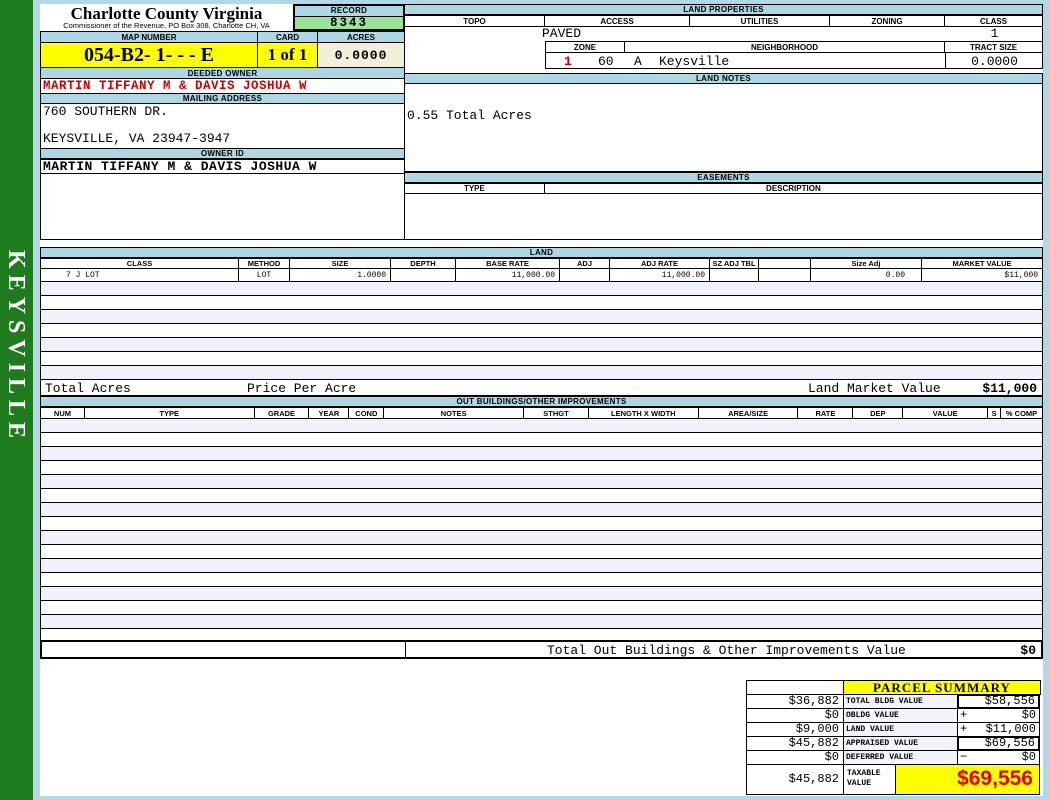 The height and width of the screenshot is (800, 1050). What do you see at coordinates (638, 61) in the screenshot?
I see `zone-letter: A` at bounding box center [638, 61].